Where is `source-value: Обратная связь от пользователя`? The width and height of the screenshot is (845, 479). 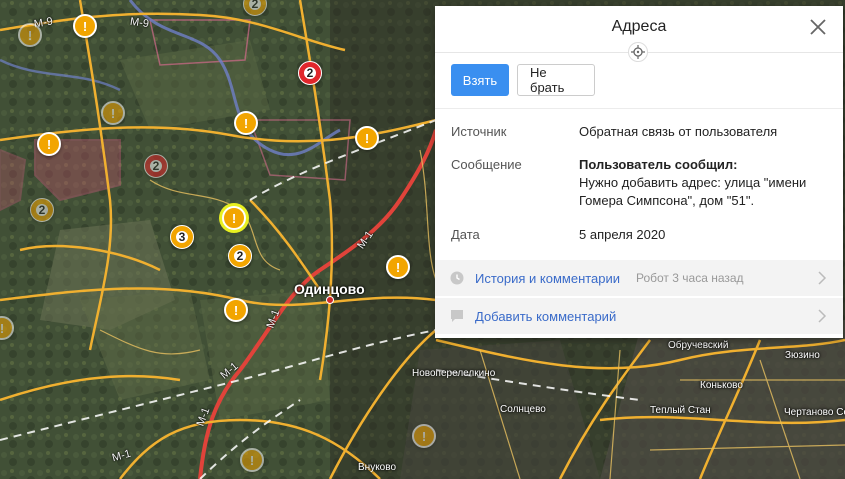
source-value: Обратная связь от пользователя is located at coordinates (678, 131).